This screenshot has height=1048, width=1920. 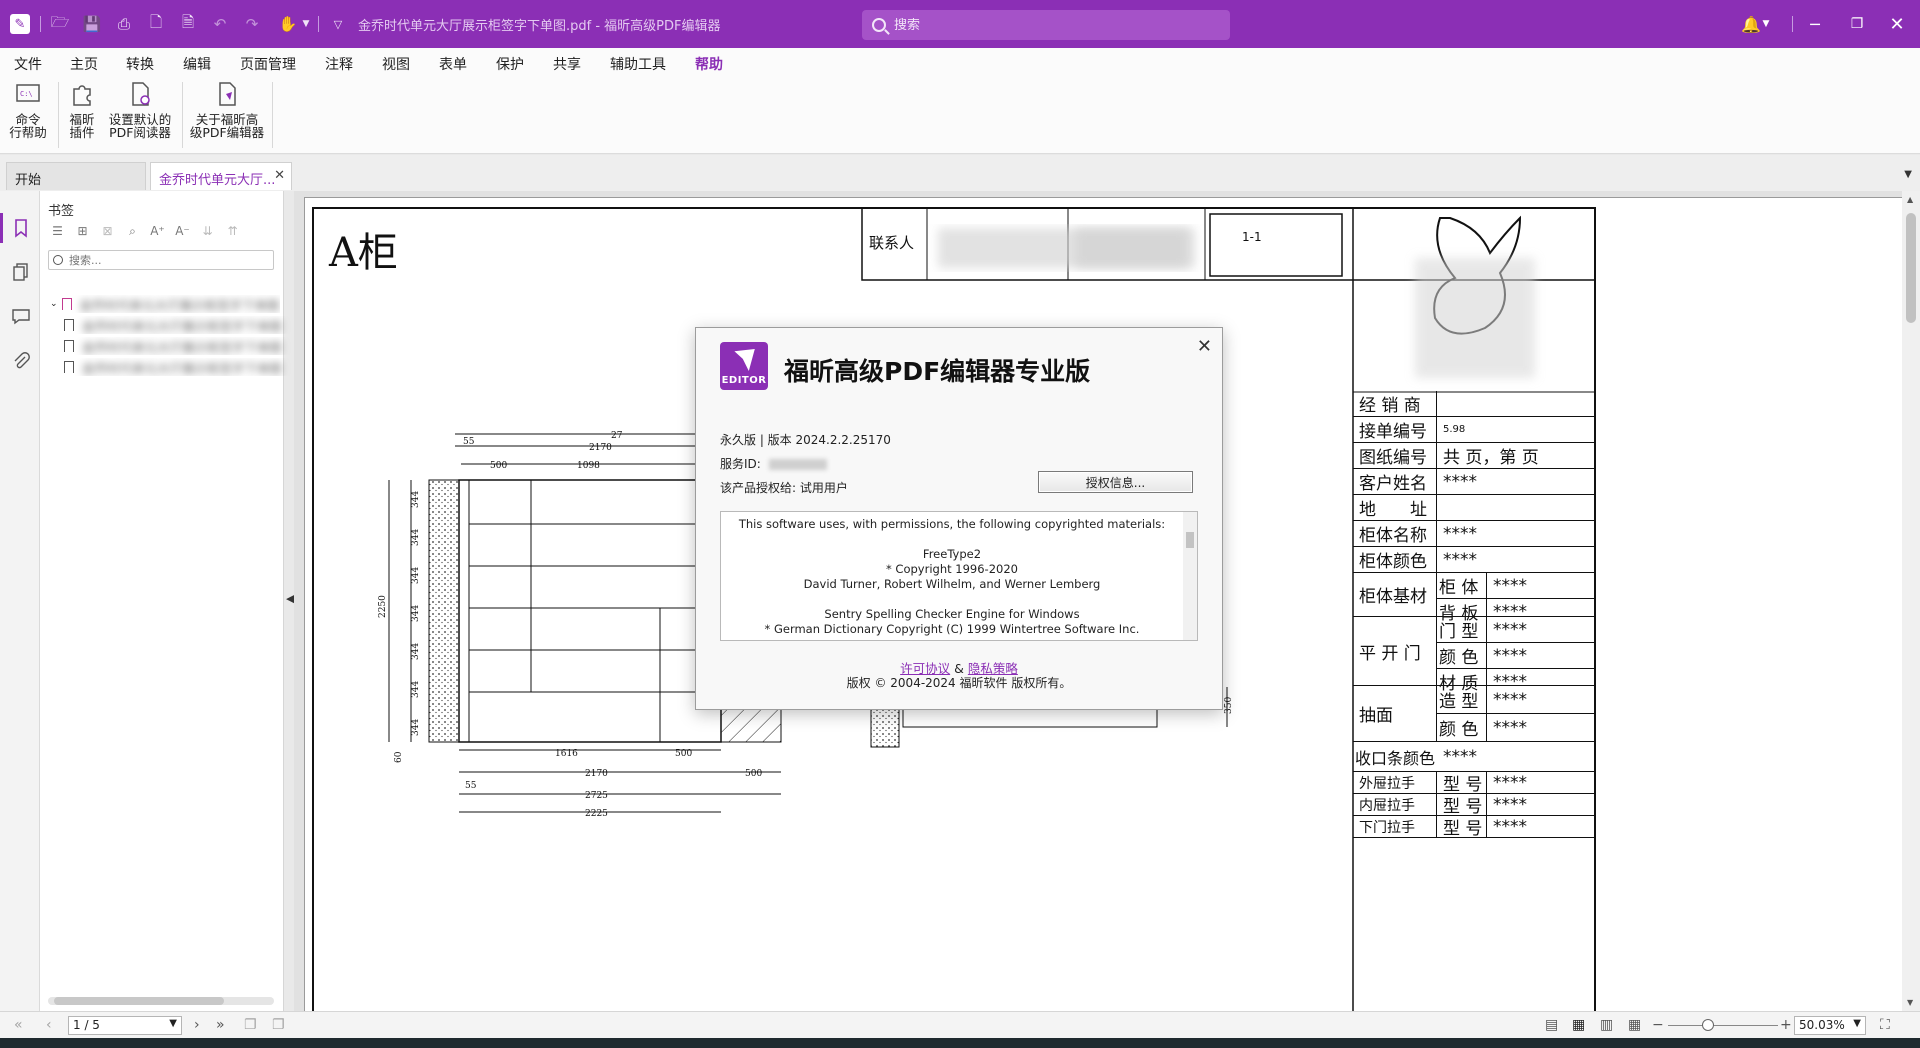 What do you see at coordinates (1606, 1025) in the screenshot?
I see `facing-page-icon: ▥` at bounding box center [1606, 1025].